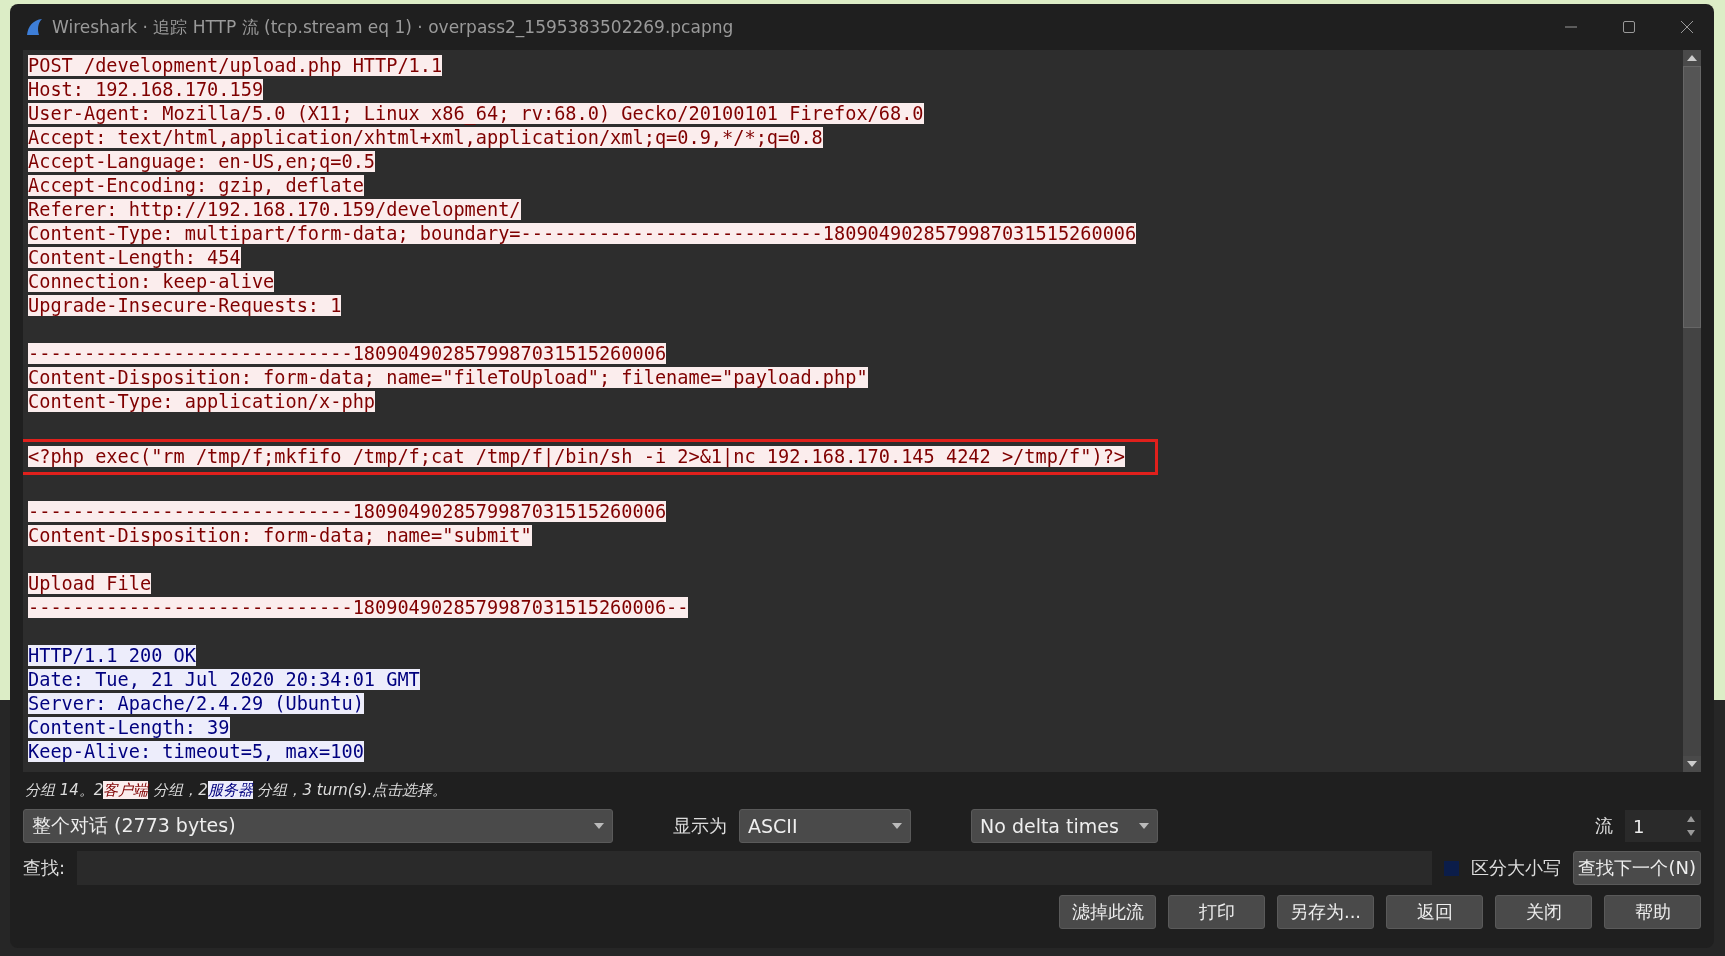 The image size is (1725, 956). What do you see at coordinates (1516, 868) in the screenshot?
I see `case-label: 区分大小写` at bounding box center [1516, 868].